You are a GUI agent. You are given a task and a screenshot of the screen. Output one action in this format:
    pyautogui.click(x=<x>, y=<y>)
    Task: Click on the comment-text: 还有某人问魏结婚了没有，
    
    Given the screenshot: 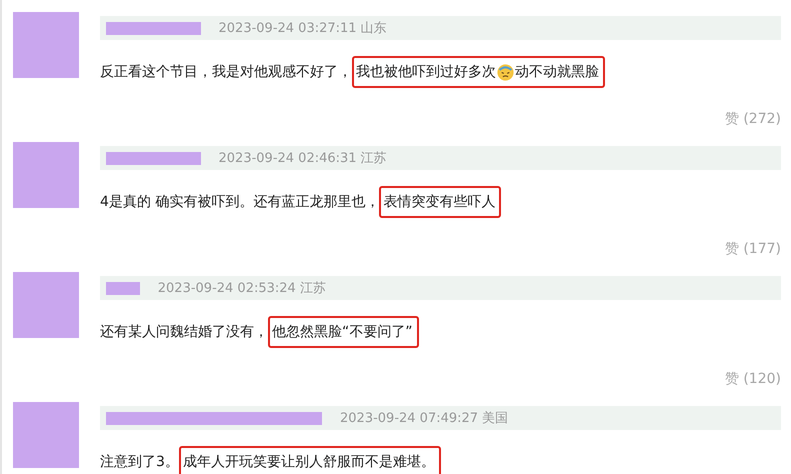 What is the action you would take?
    pyautogui.click(x=184, y=332)
    